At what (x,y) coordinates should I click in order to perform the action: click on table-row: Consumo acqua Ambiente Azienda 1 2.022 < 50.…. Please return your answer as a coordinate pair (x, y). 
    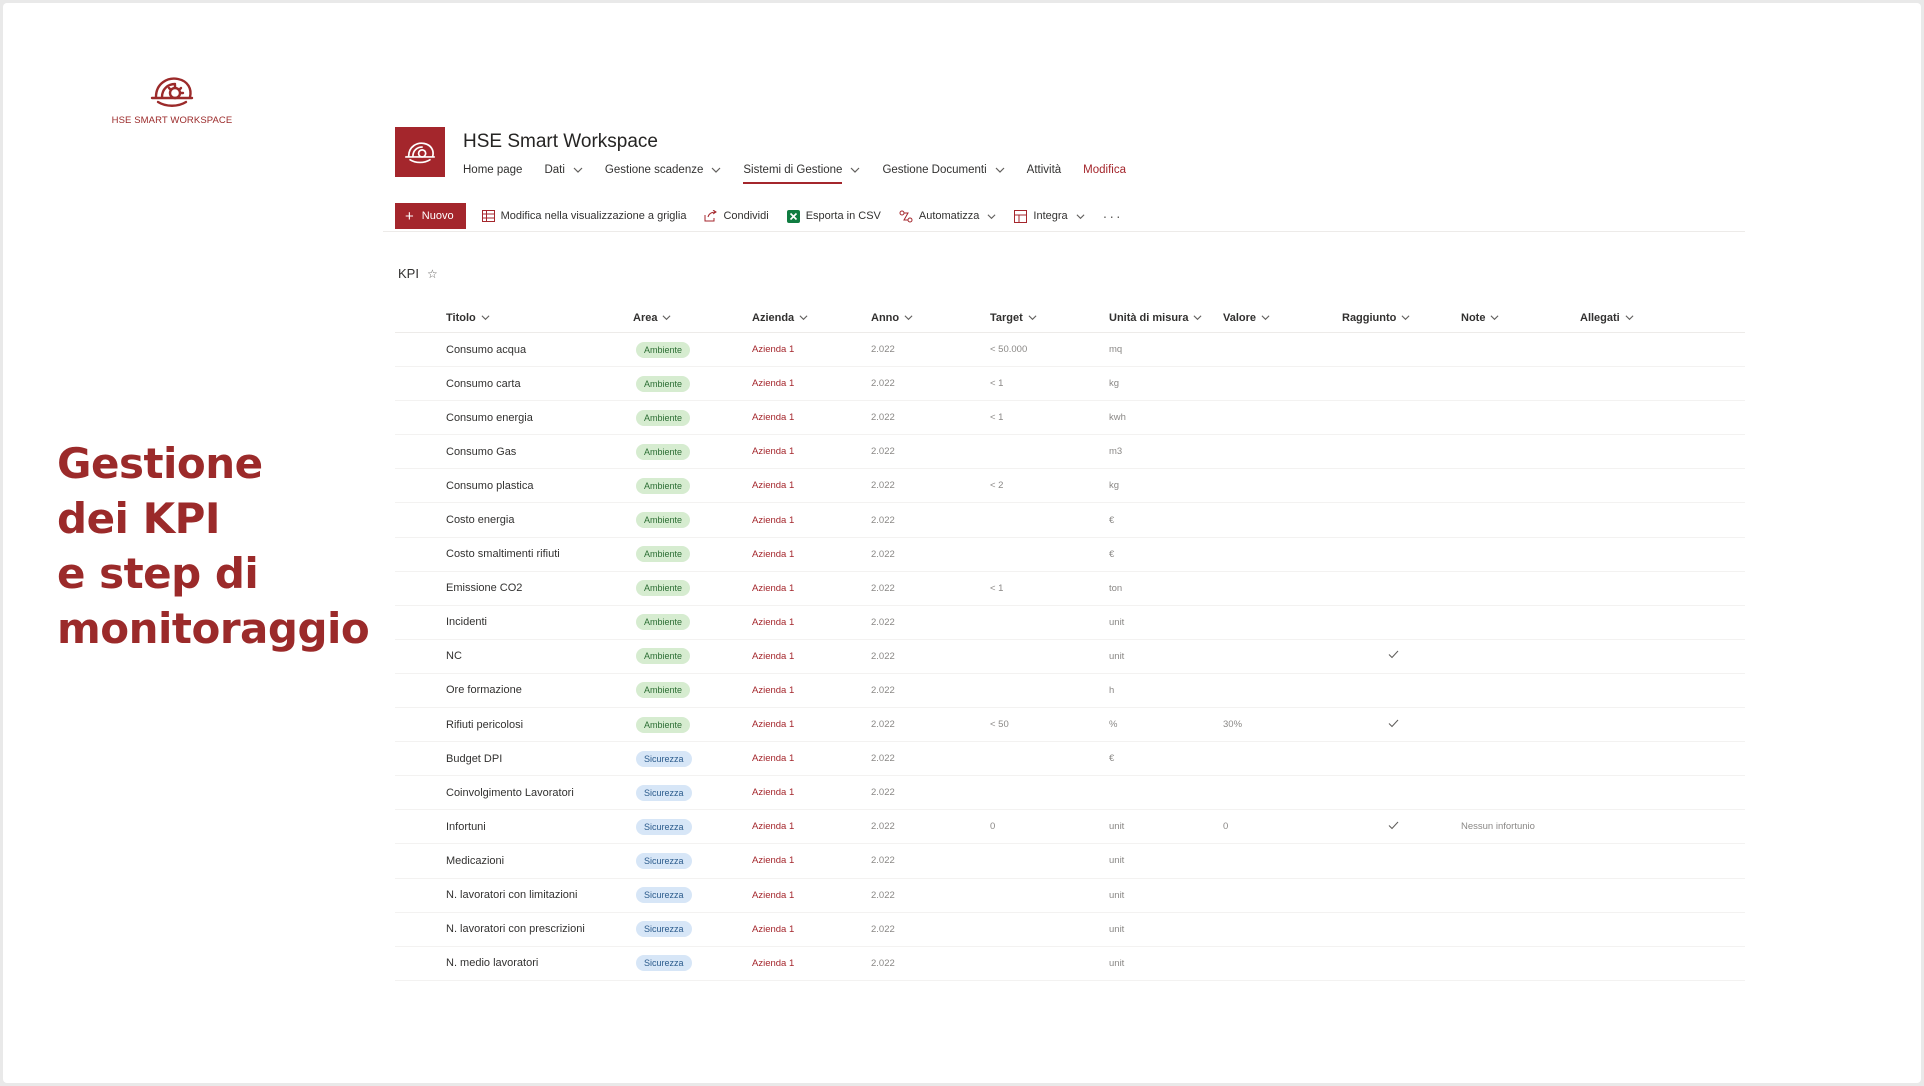
    Looking at the image, I should click on (1070, 350).